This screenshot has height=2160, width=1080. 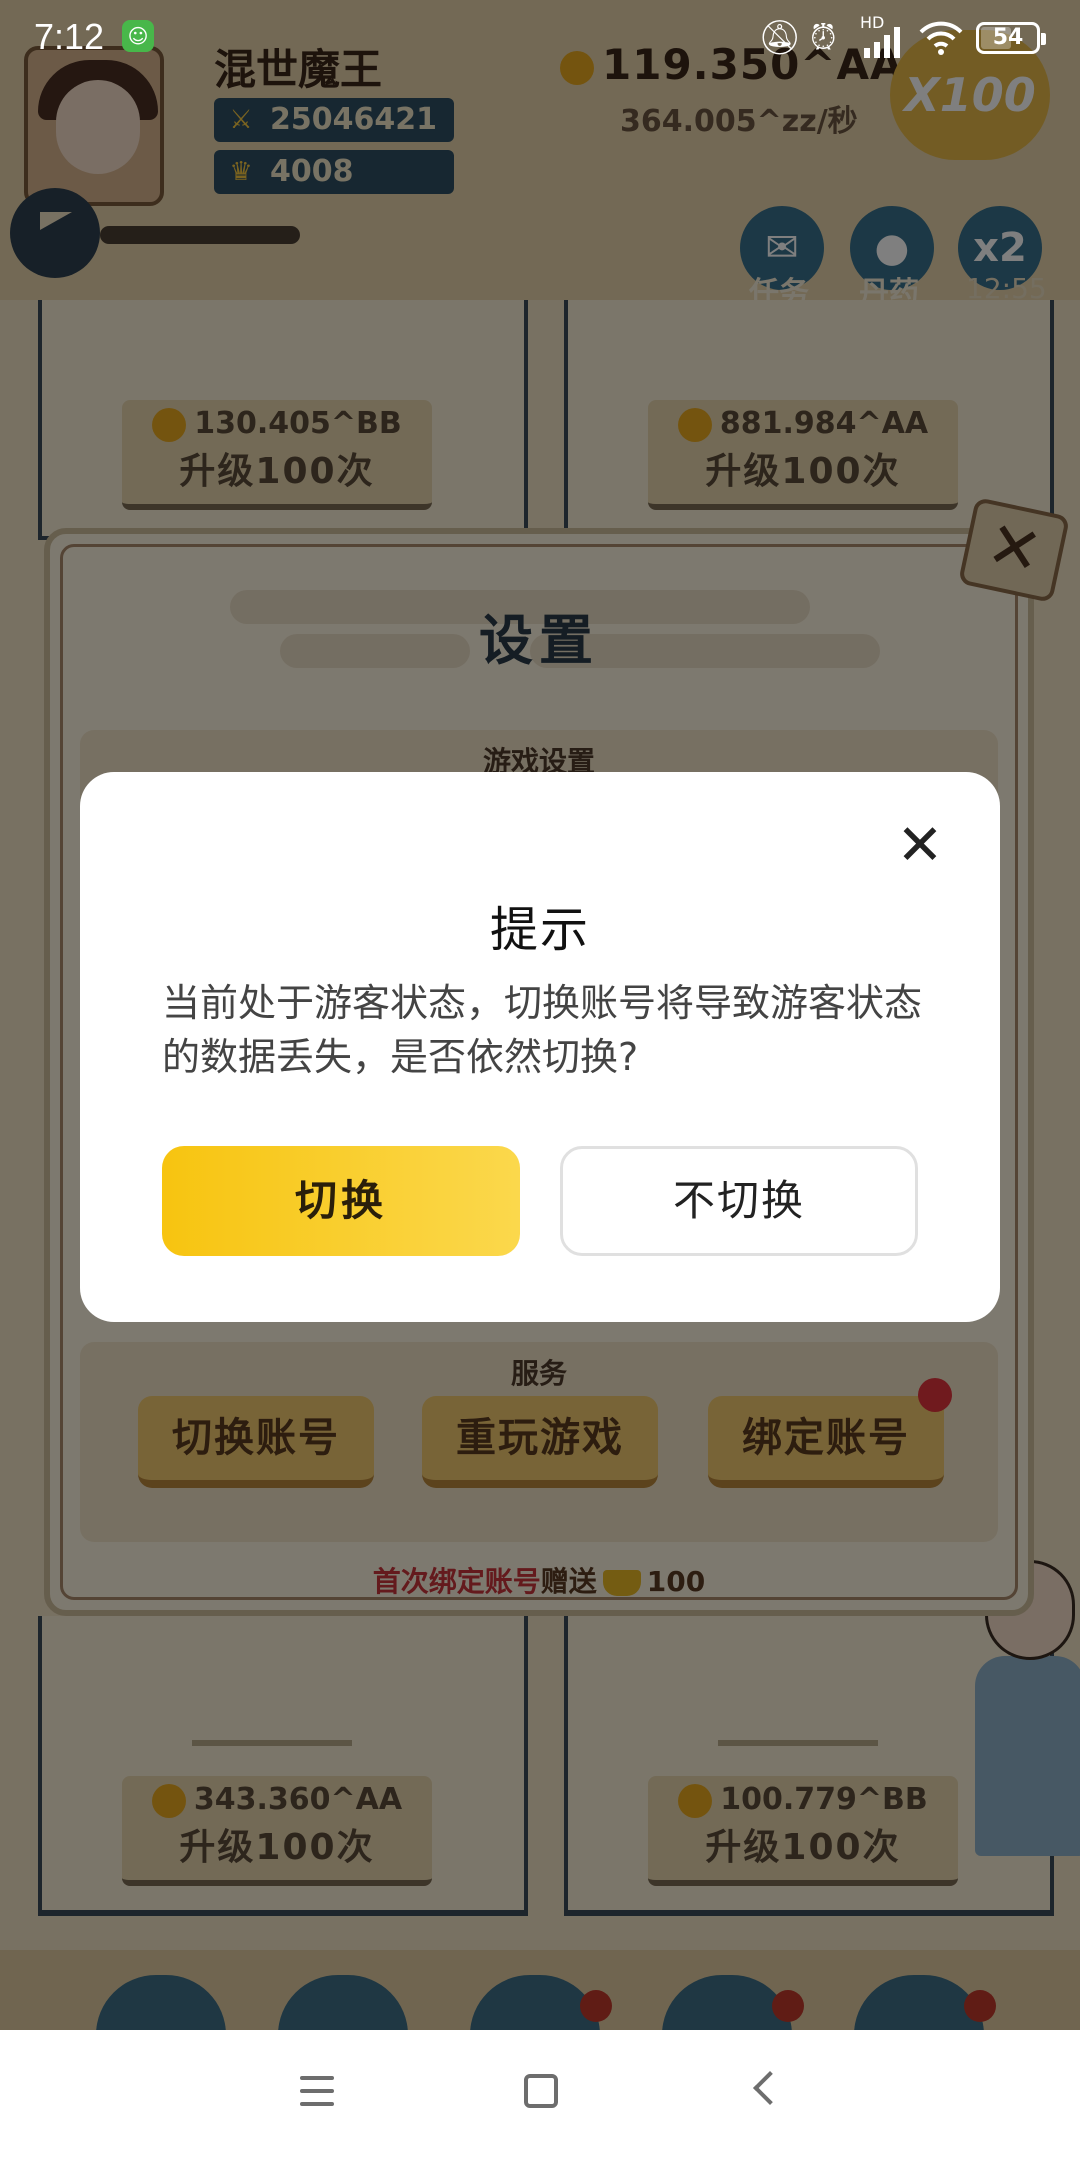 What do you see at coordinates (823, 38) in the screenshot?
I see `alarm-icon: ⏰︎` at bounding box center [823, 38].